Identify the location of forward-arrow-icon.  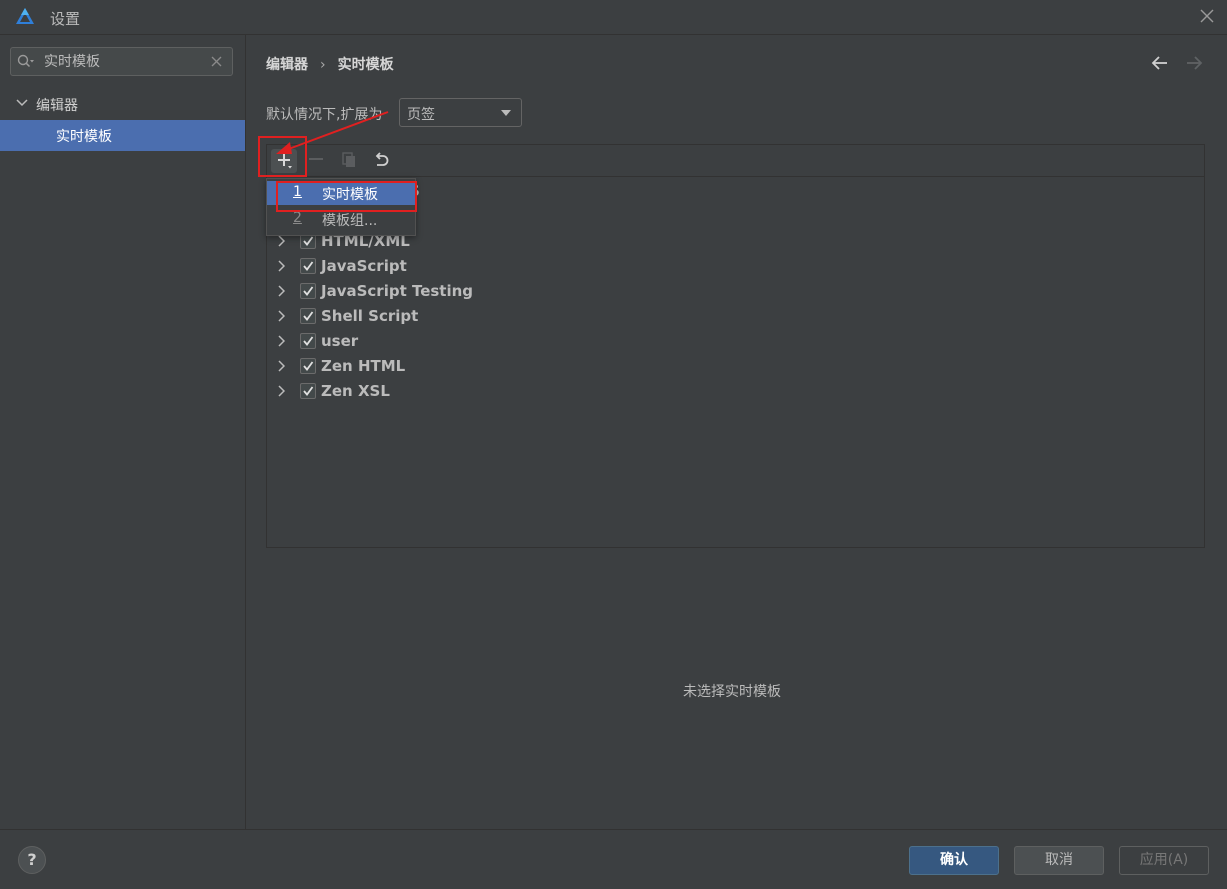
(1194, 63).